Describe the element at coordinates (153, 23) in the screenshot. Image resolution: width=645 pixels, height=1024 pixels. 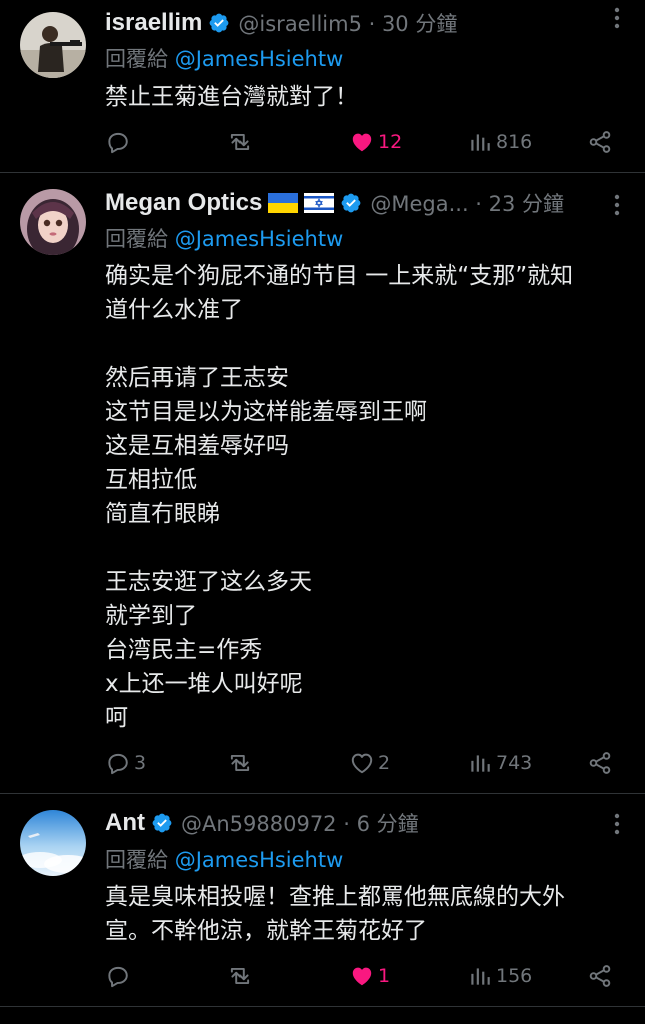
I see `display-name: israellim` at that location.